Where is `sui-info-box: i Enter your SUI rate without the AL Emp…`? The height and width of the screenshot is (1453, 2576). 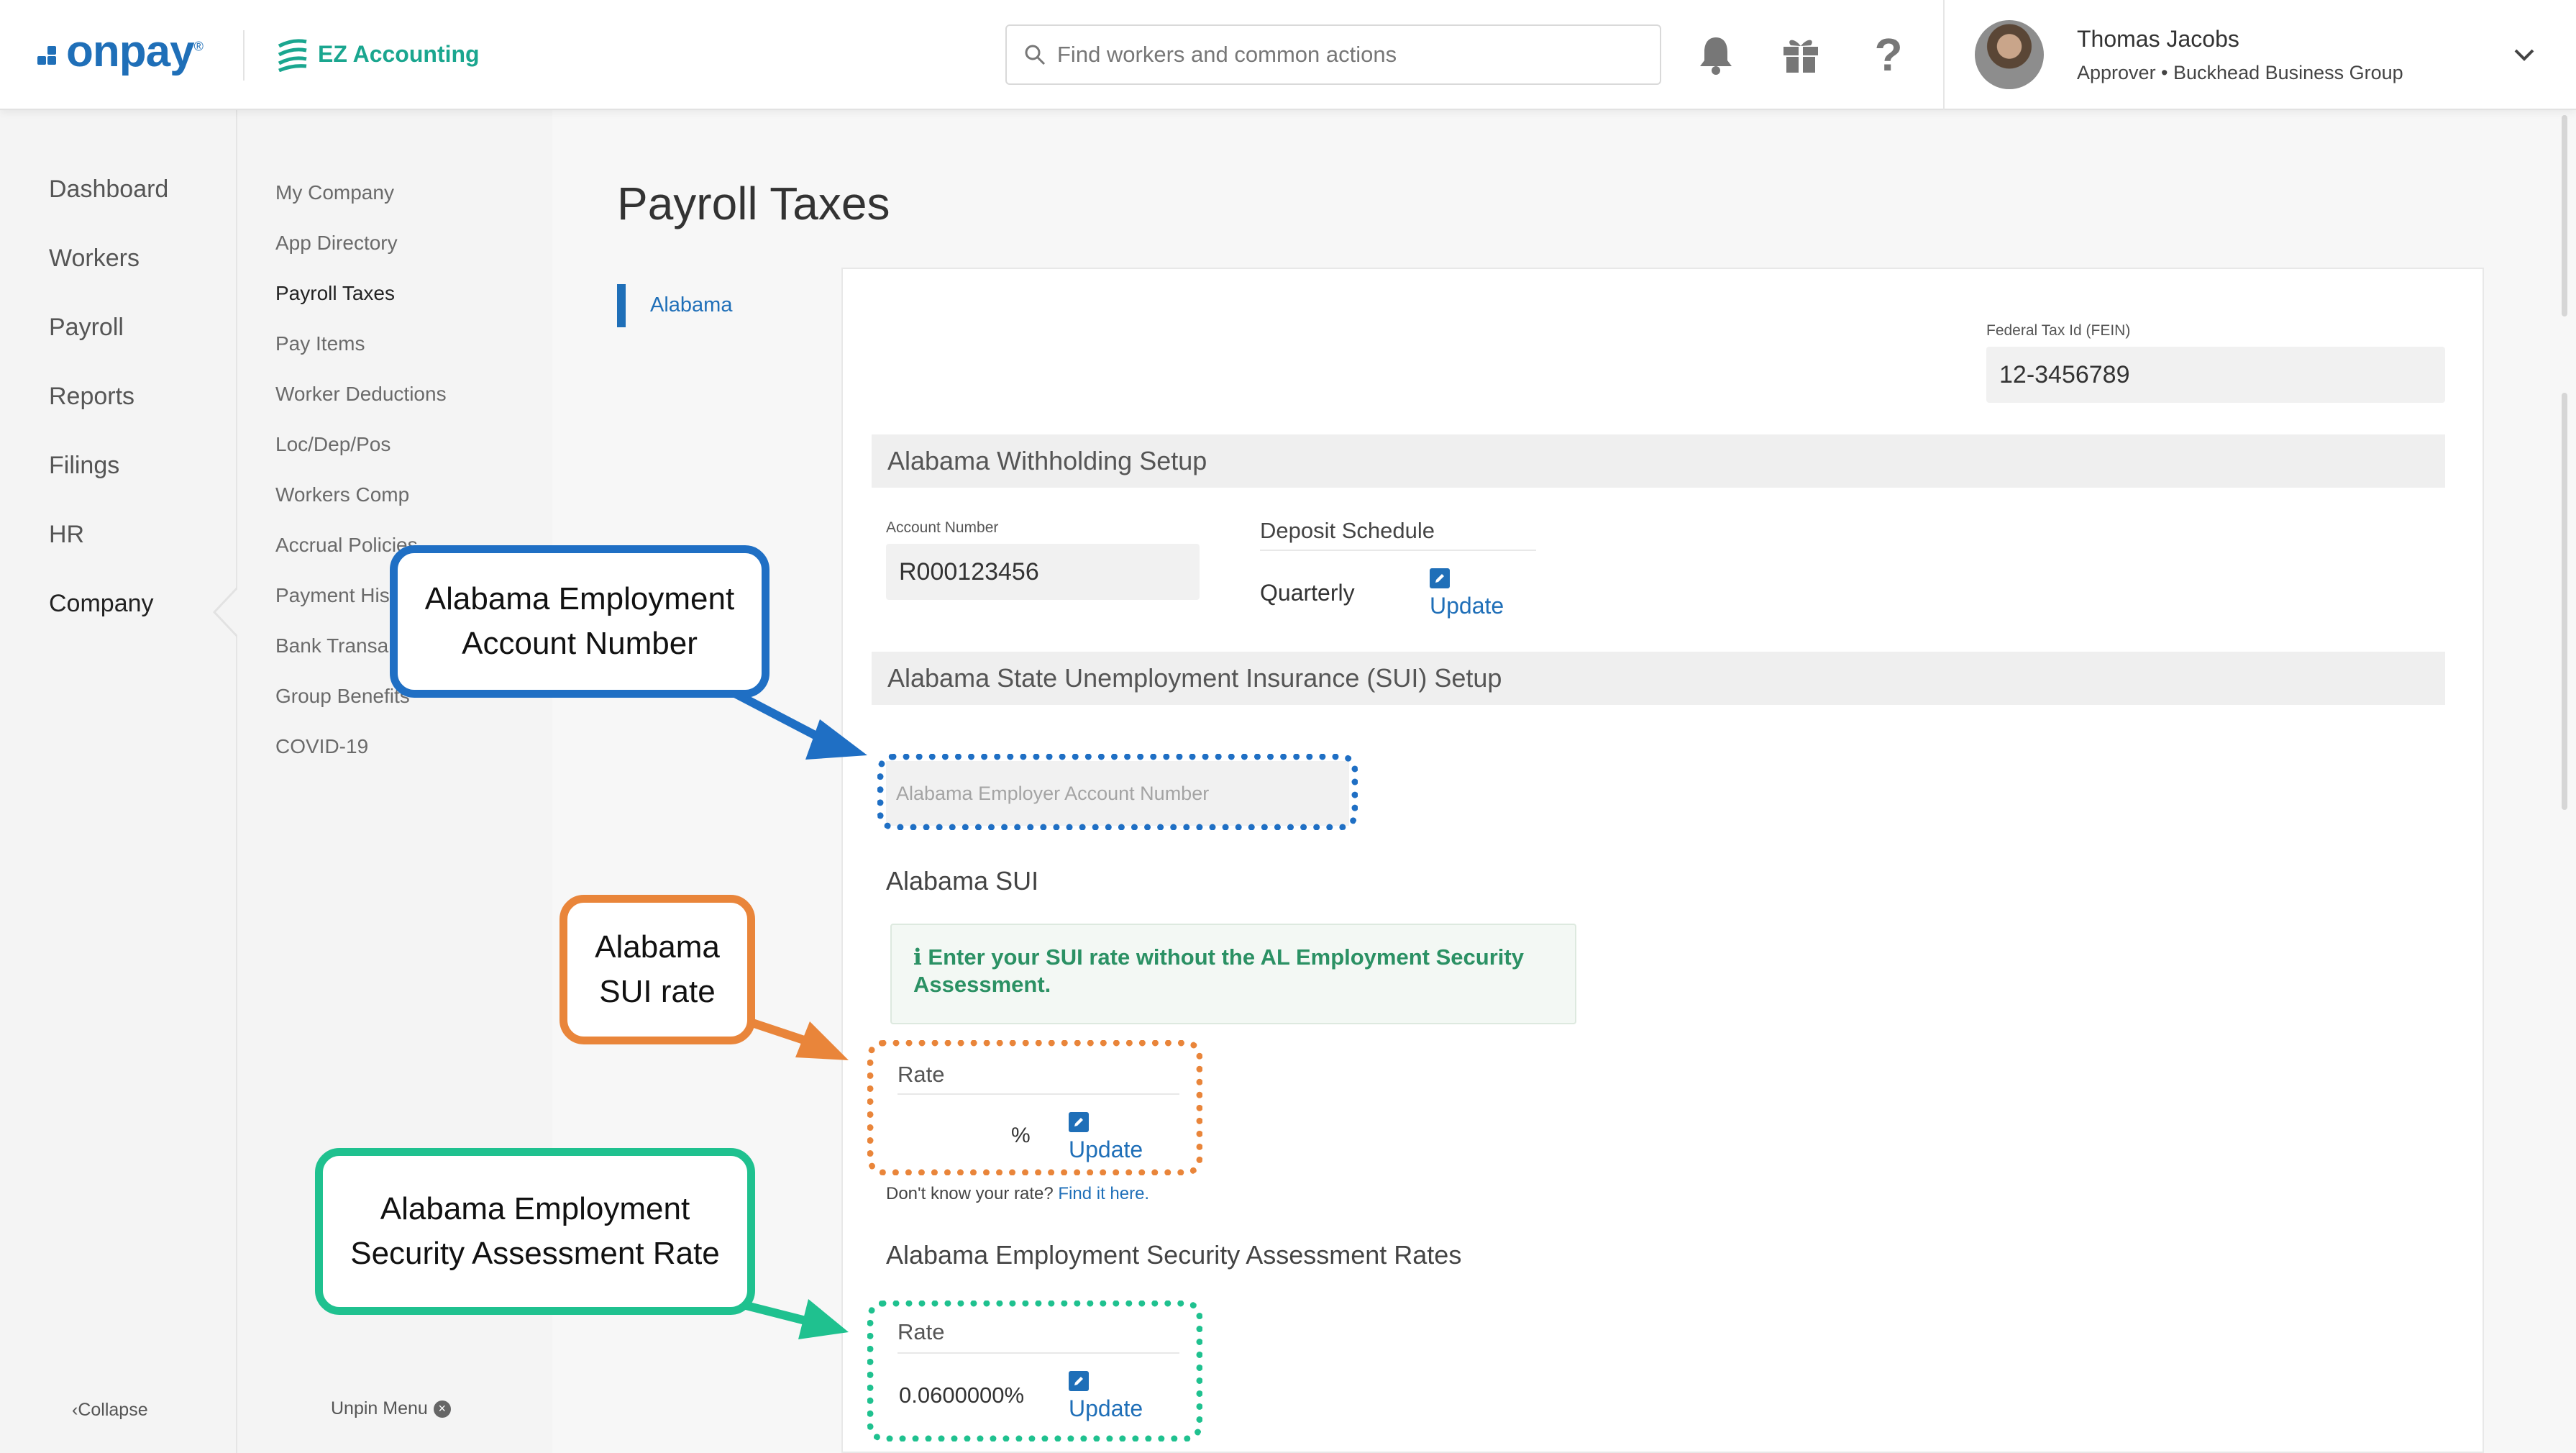
sui-info-box: i Enter your SUI rate without the AL Emp… is located at coordinates (1233, 974).